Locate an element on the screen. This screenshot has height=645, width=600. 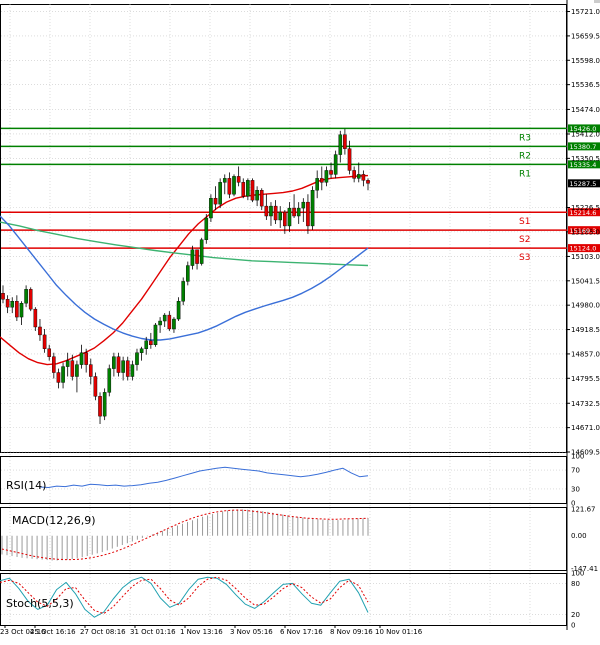
y-tick-label: 15536.5 is located at coordinates (585, 85).